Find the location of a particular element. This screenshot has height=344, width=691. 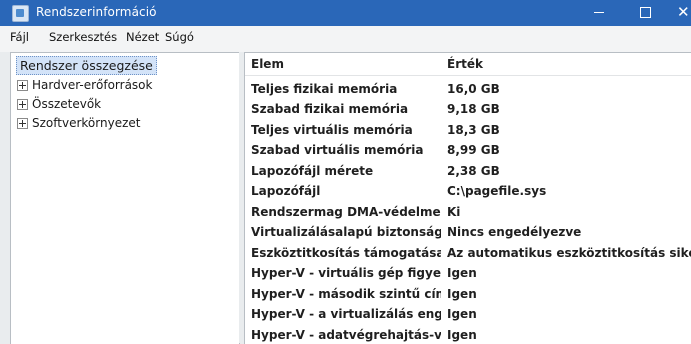

close-button: ✕ is located at coordinates (679, 13).